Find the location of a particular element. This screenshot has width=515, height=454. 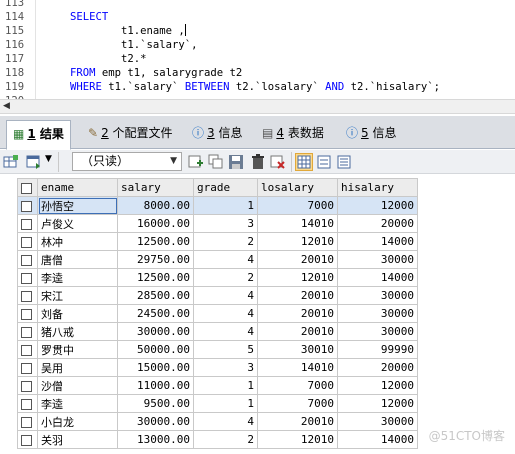

code-line: 118 FROM emp t1, salarygrade t2 is located at coordinates (257, 73).